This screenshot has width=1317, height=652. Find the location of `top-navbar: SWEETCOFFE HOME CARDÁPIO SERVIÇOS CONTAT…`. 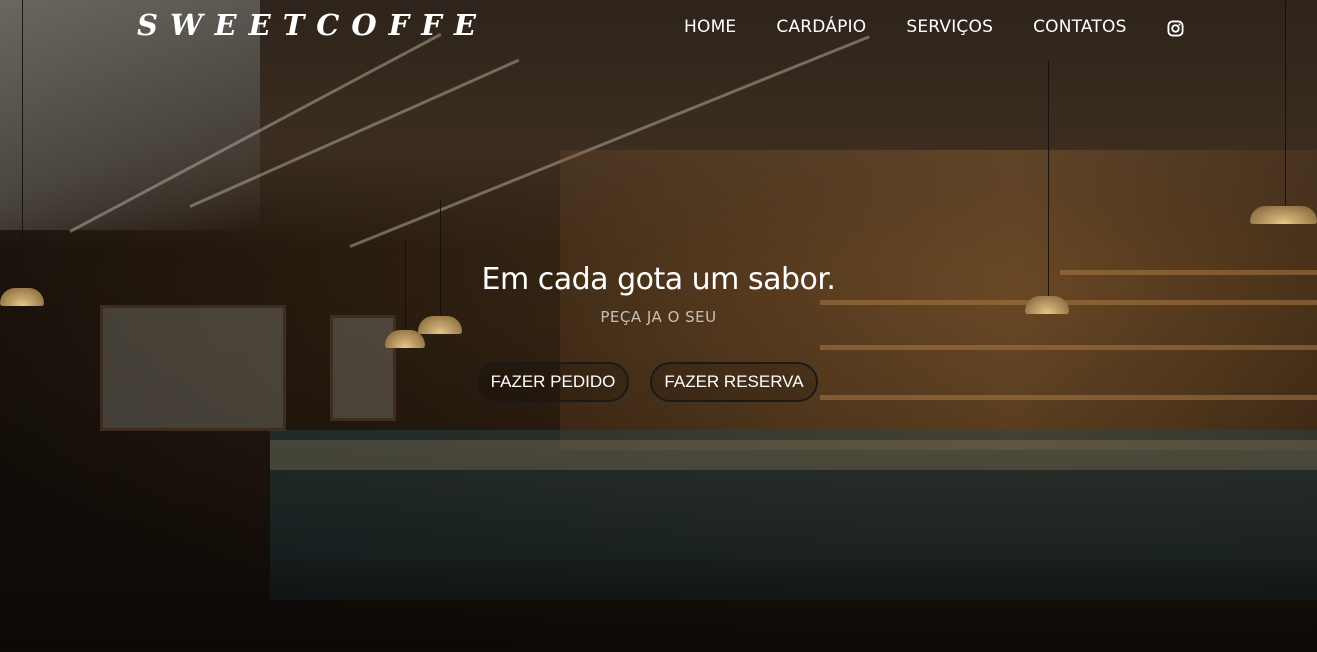

top-navbar: SWEETCOFFE HOME CARDÁPIO SERVIÇOS CONTAT… is located at coordinates (658, 28).